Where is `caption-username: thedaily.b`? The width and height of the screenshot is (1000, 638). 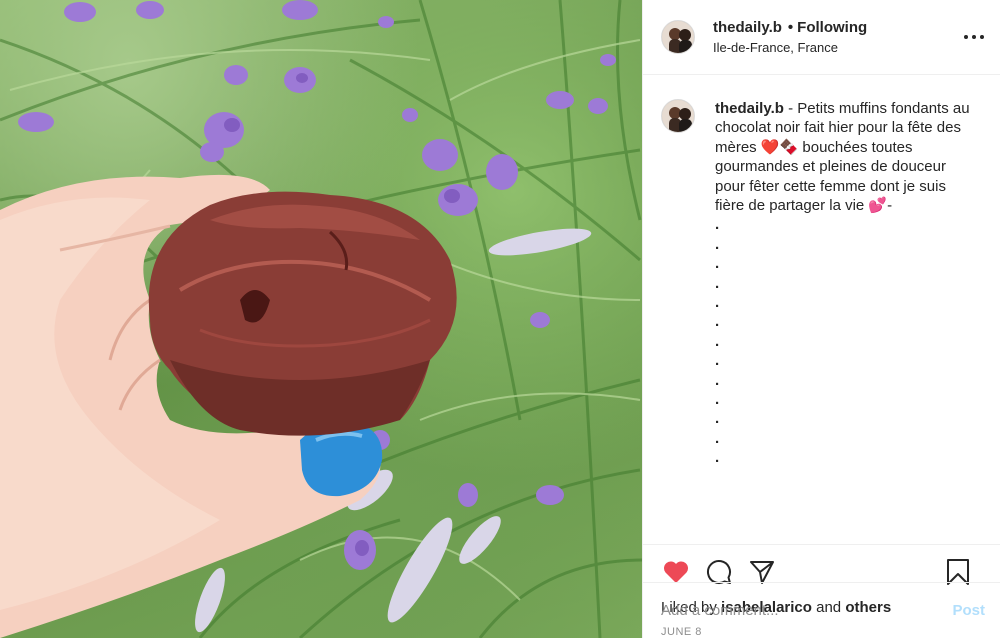 caption-username: thedaily.b is located at coordinates (749, 108).